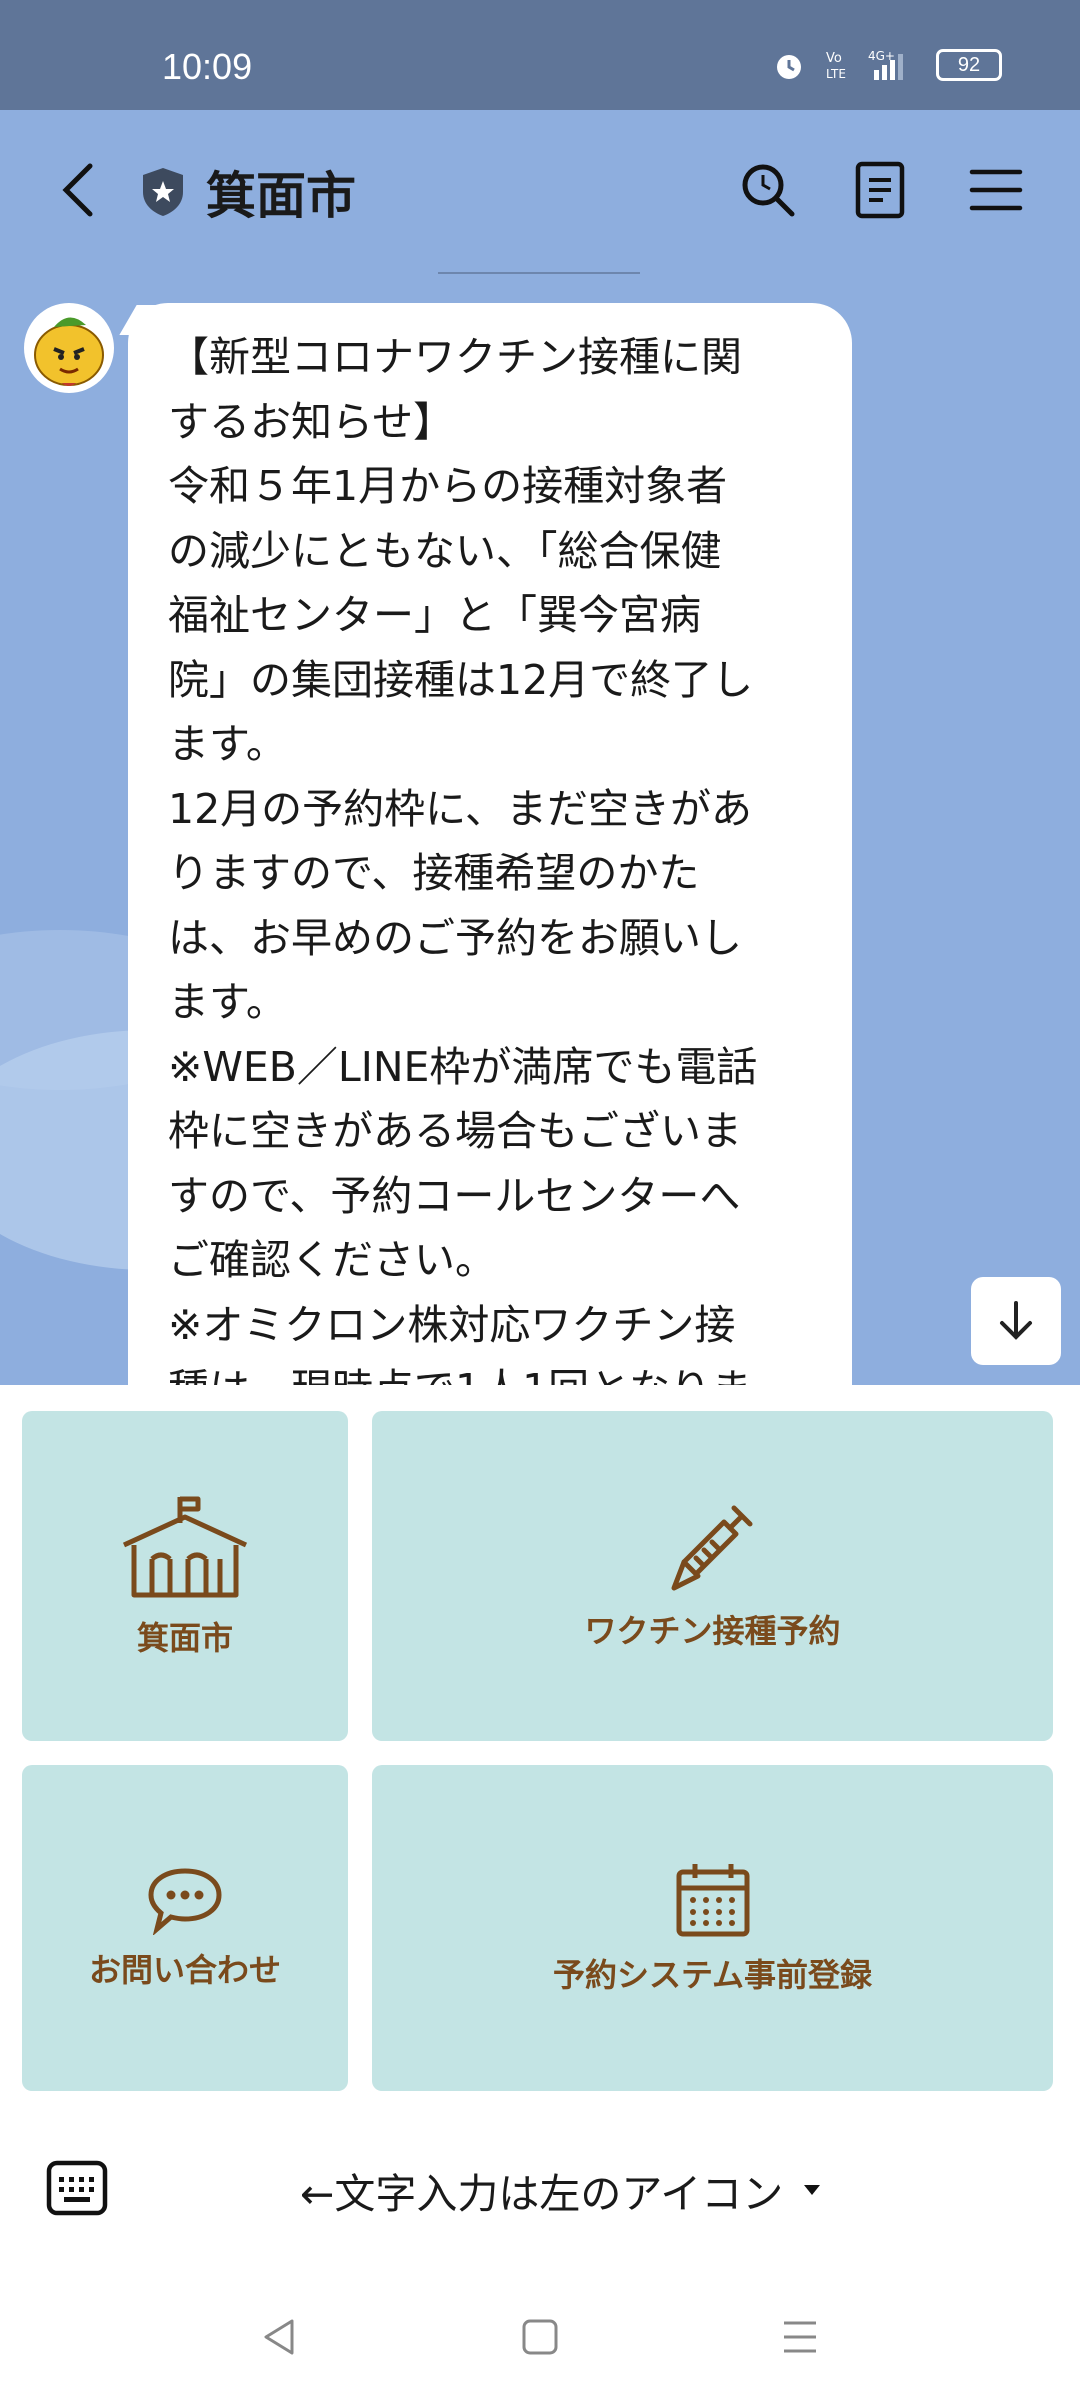 This screenshot has height=2400, width=1080. I want to click on svg-text: Vo, so click(834, 58).